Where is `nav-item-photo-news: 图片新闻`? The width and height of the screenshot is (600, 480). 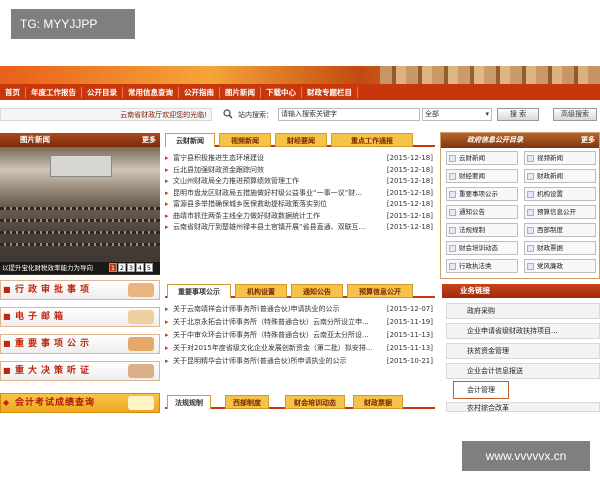
nav-item-photo-news: 图片新闻 is located at coordinates (240, 92).